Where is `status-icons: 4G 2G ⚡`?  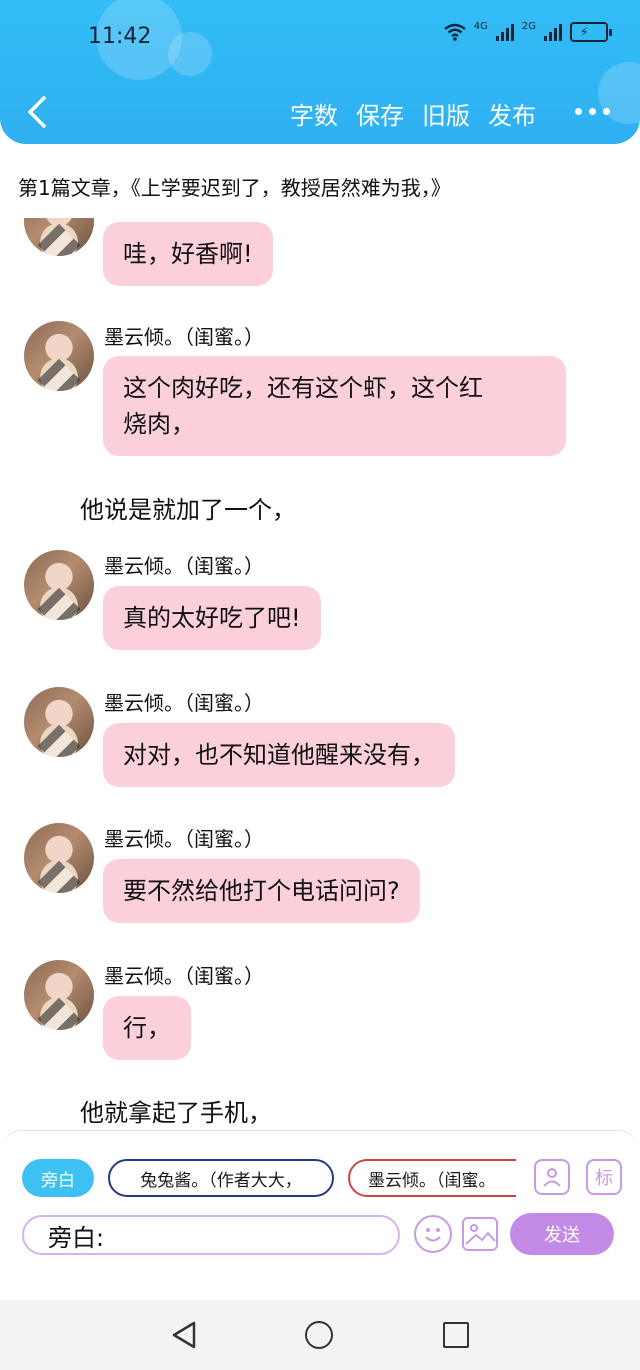 status-icons: 4G 2G ⚡ is located at coordinates (528, 31).